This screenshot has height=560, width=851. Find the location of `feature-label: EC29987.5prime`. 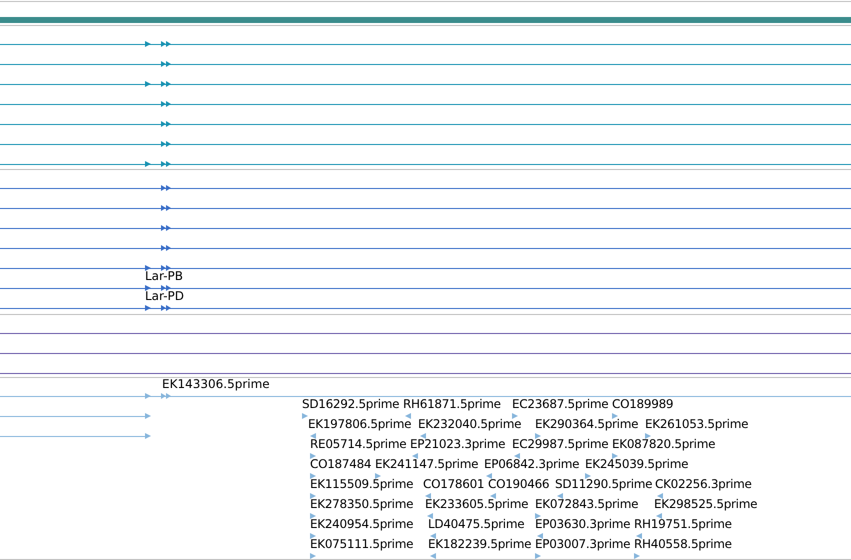

feature-label: EC29987.5prime is located at coordinates (560, 444).